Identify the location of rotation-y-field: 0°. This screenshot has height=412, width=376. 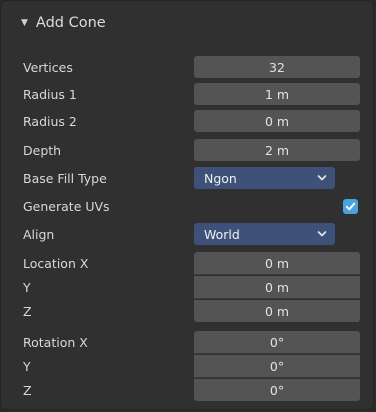
(277, 366).